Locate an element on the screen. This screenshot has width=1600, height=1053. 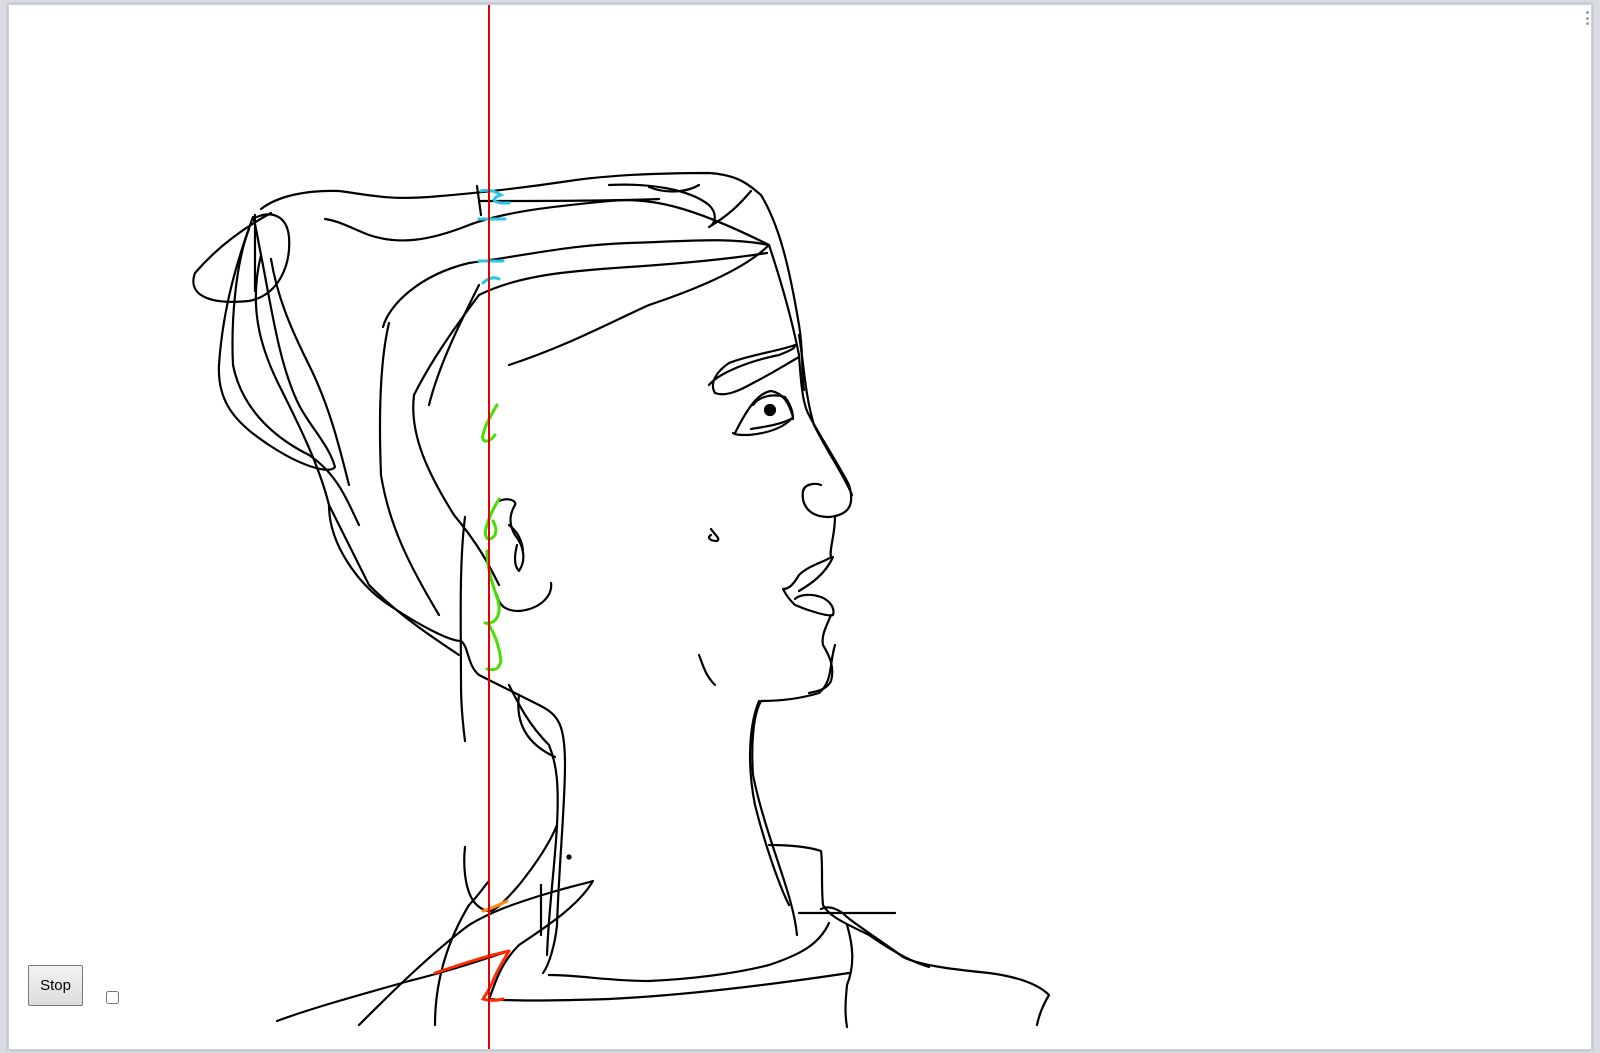
cheek-mark is located at coordinates (713, 535).